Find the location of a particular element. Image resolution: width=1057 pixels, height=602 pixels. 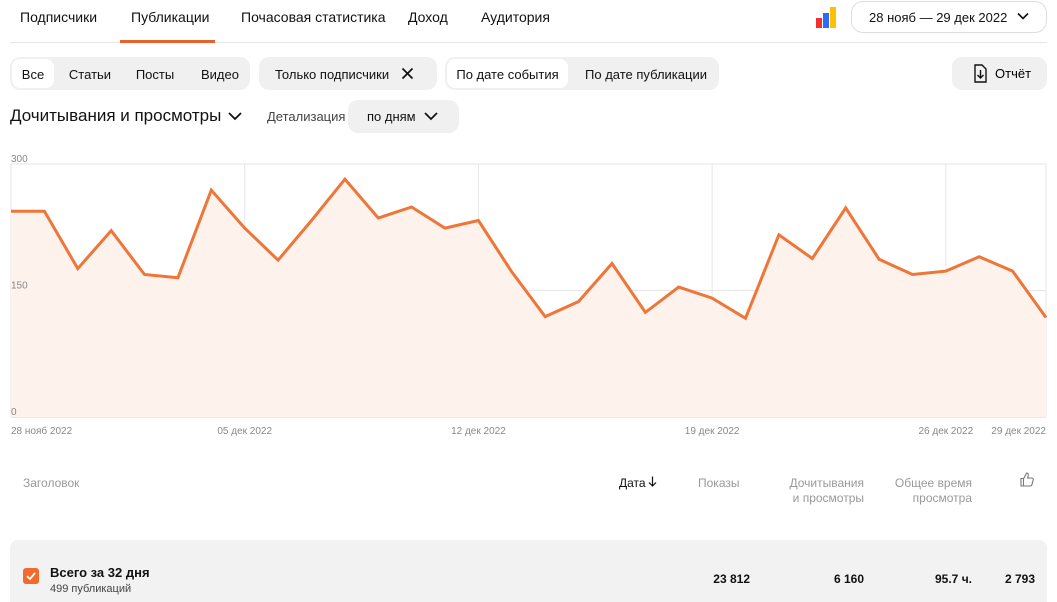

x-tick-label: 05 дек 2022 is located at coordinates (244, 431).